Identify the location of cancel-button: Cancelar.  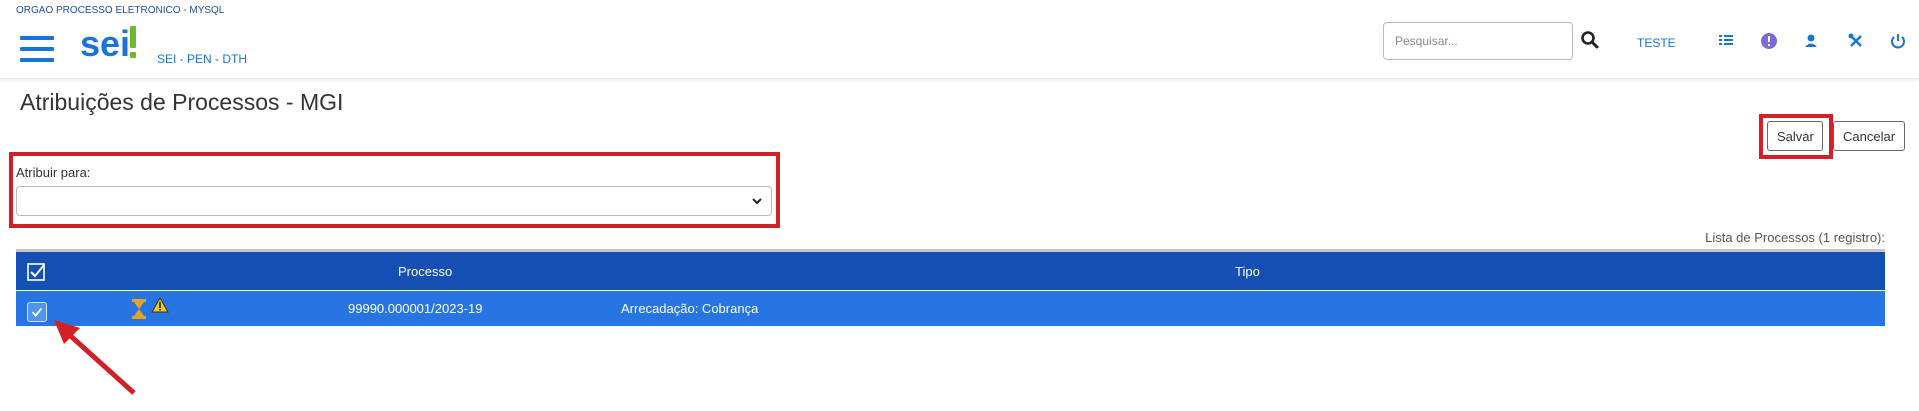
(1869, 136).